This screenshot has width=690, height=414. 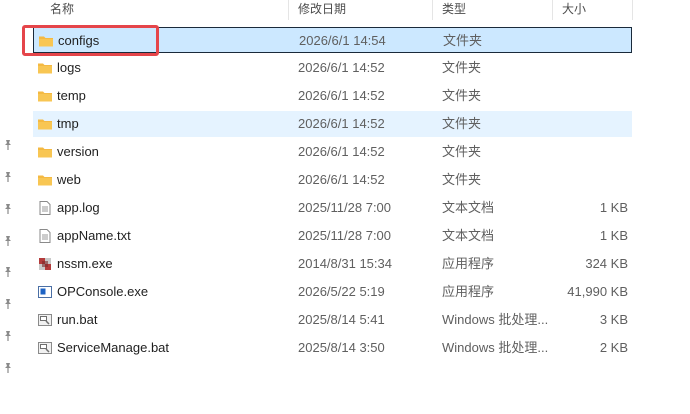 What do you see at coordinates (45, 264) in the screenshot?
I see `nssm-app-icon` at bounding box center [45, 264].